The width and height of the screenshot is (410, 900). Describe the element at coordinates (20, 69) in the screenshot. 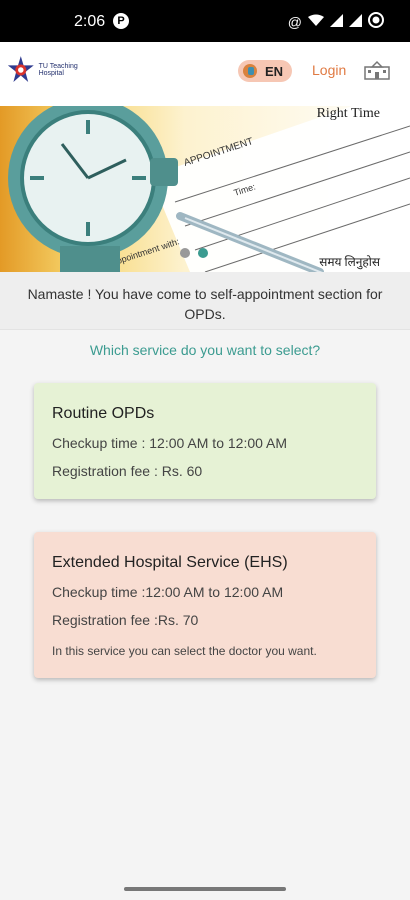

I see `logo-star-icon` at that location.